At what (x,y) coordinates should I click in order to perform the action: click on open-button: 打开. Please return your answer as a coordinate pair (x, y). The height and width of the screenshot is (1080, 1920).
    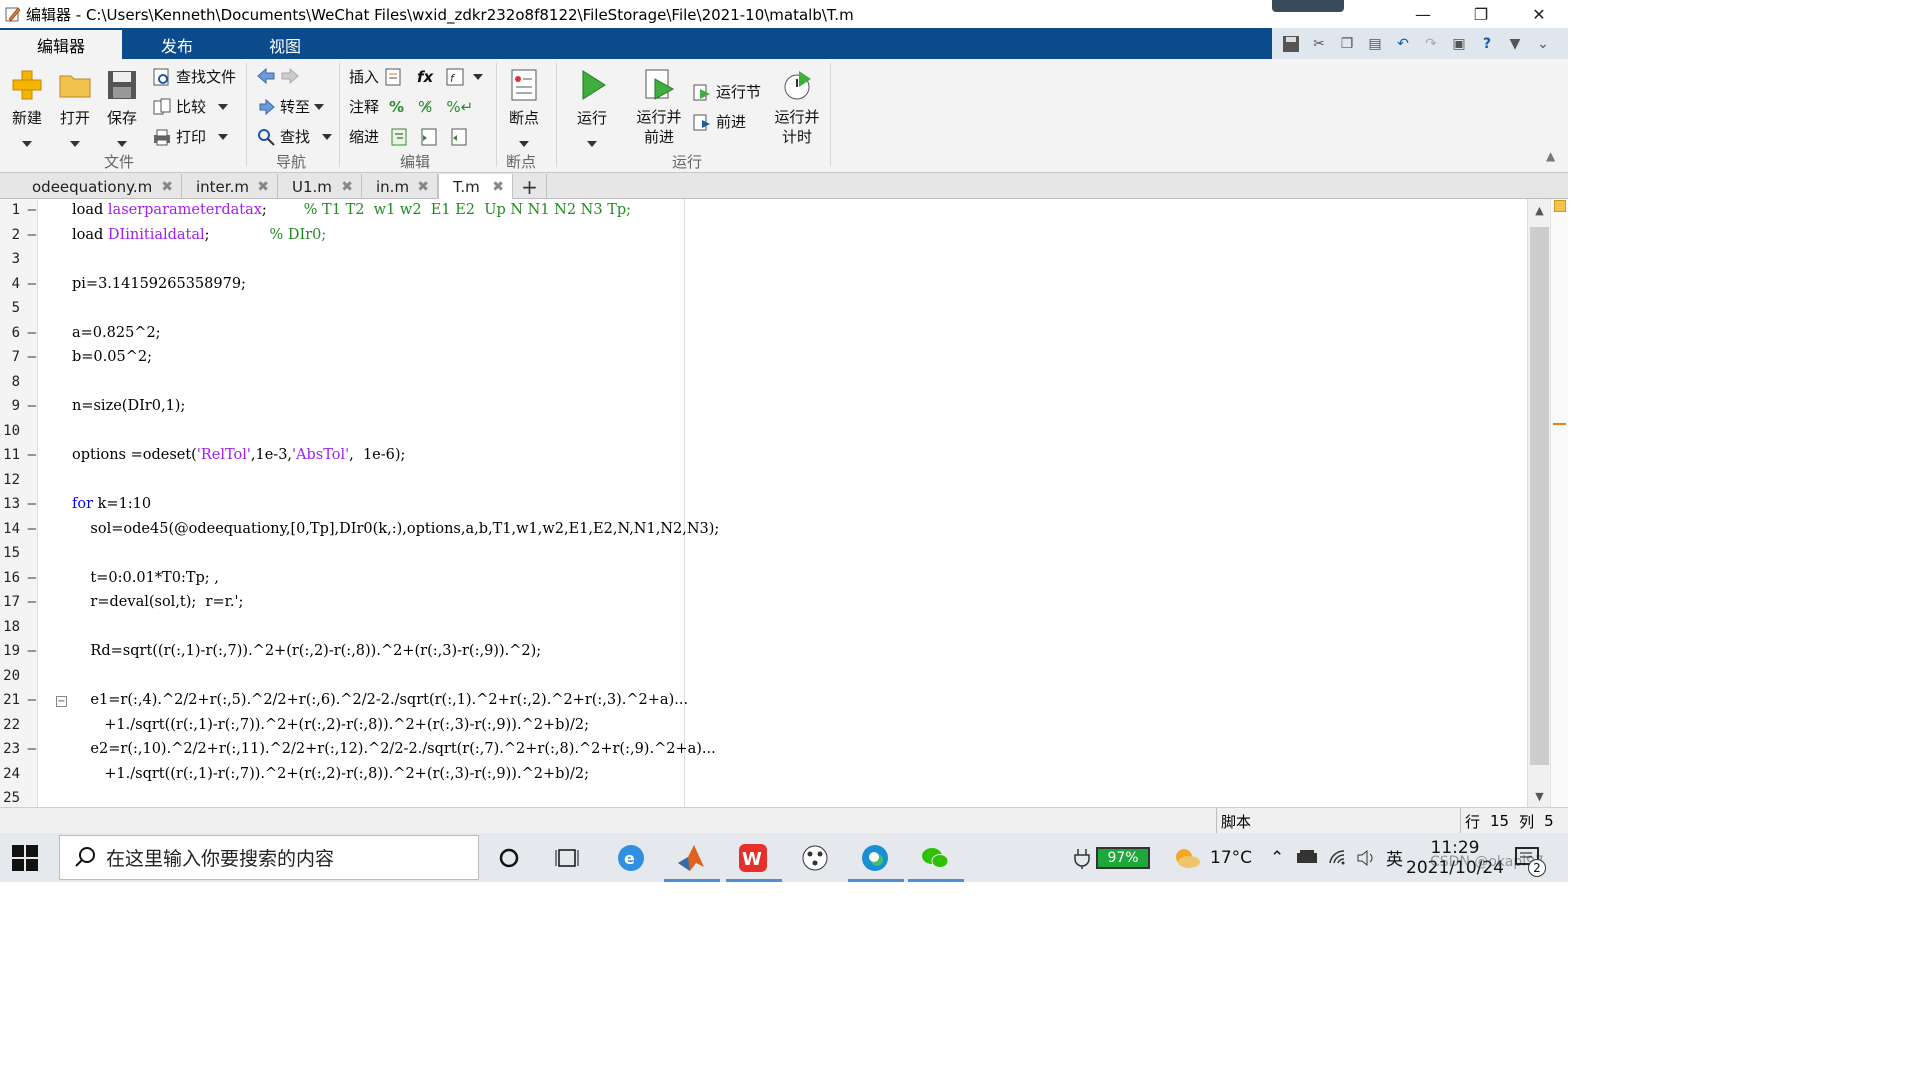
    Looking at the image, I should click on (75, 109).